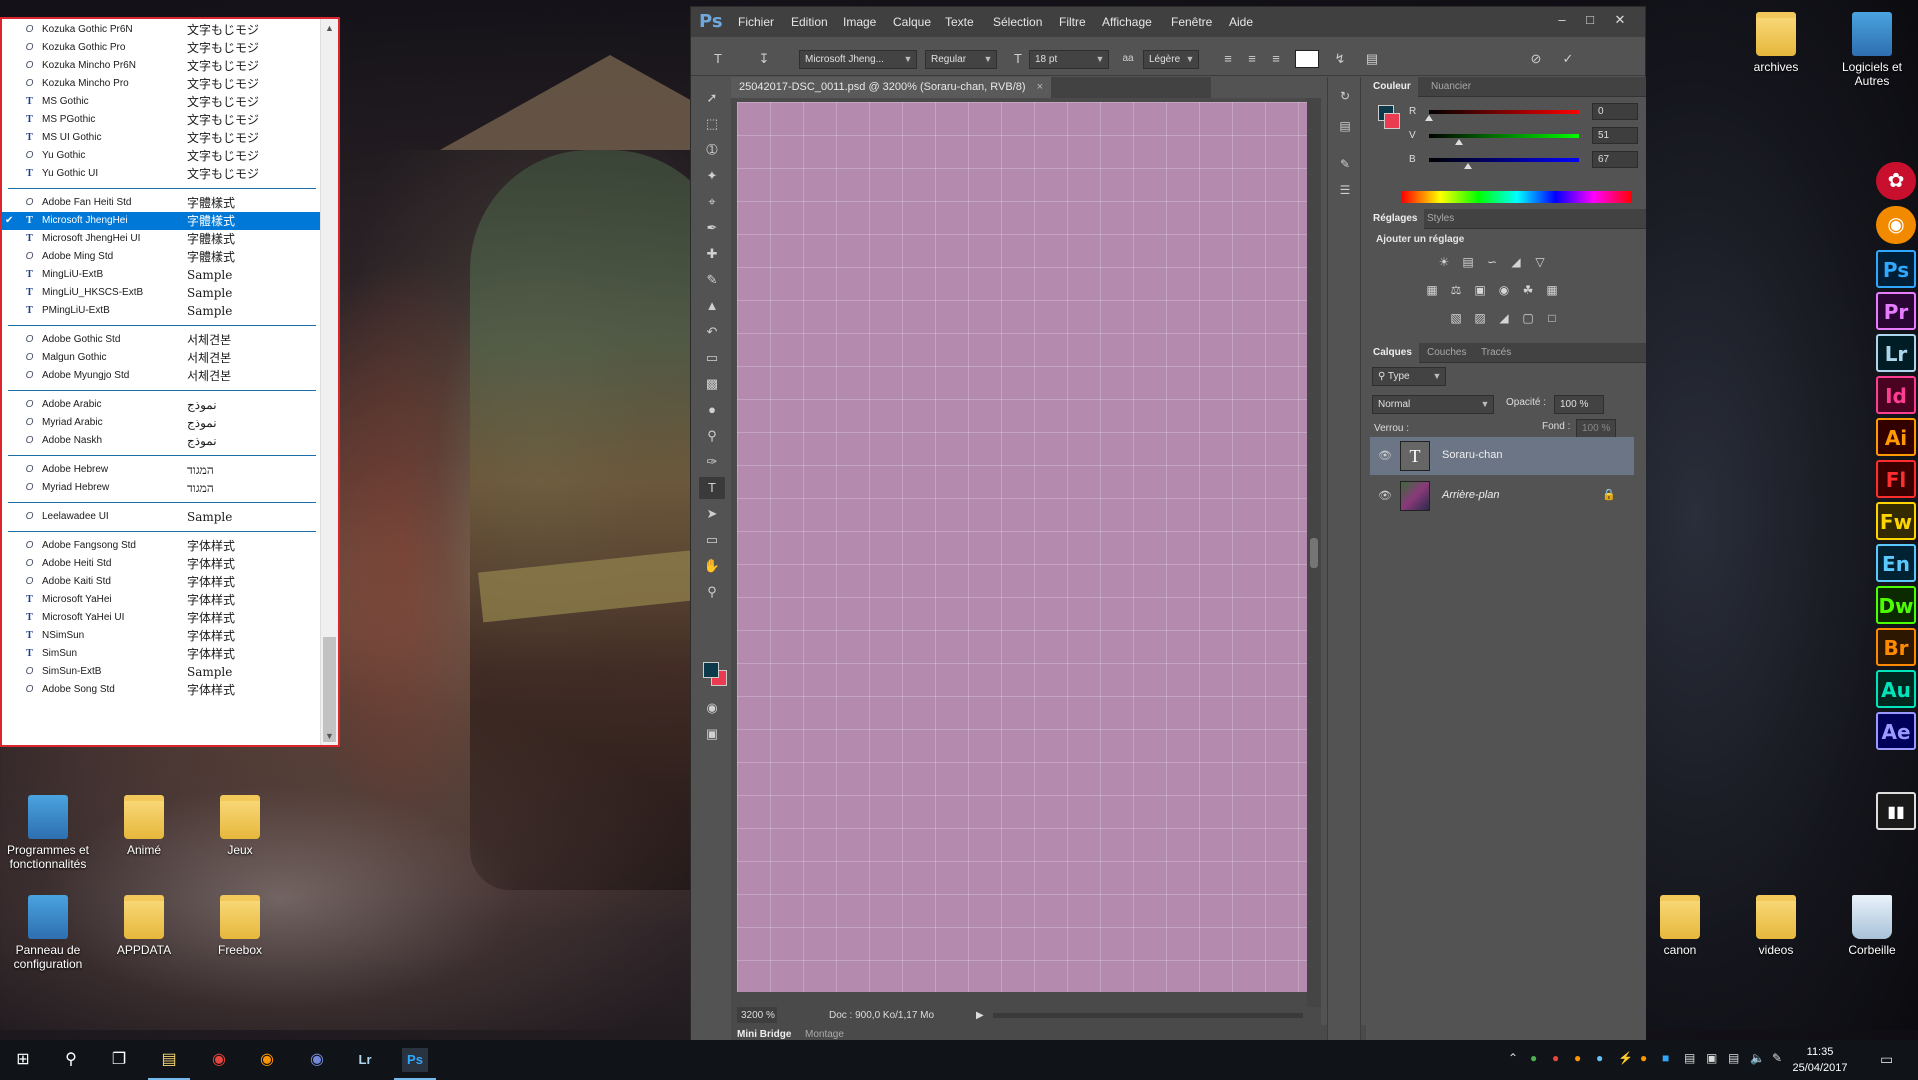 The height and width of the screenshot is (1080, 1918). Describe the element at coordinates (1444, 262) in the screenshot. I see `brightness-icon: ☀` at that location.